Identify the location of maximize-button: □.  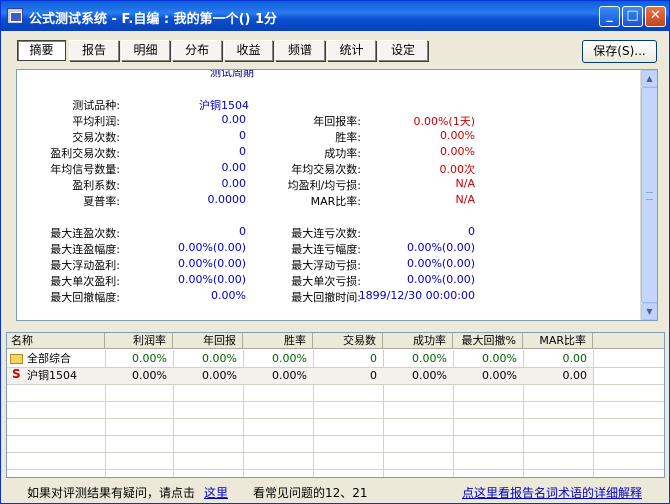
(632, 16).